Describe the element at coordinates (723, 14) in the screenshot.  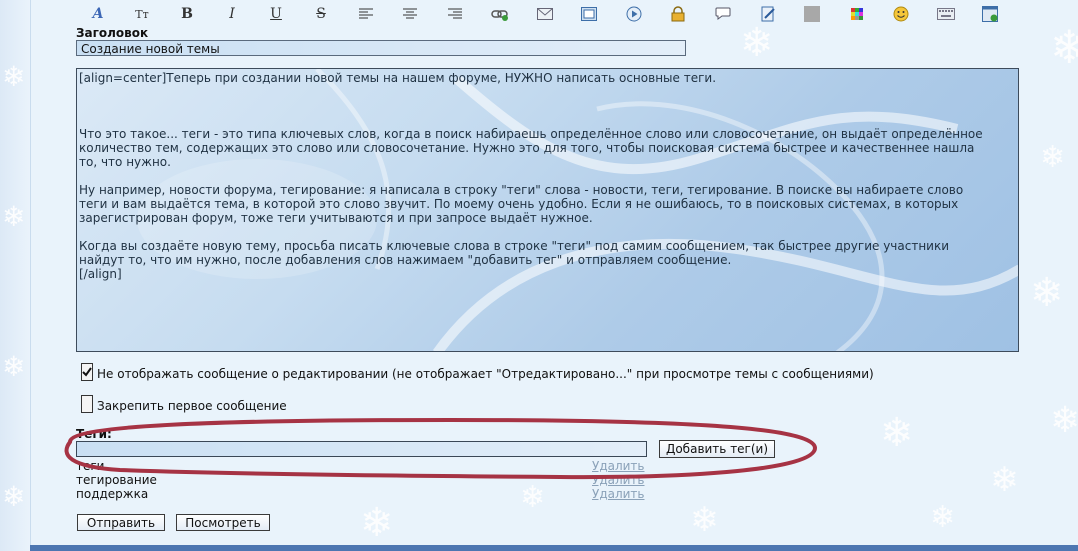
I see `speech-bubble-icon` at that location.